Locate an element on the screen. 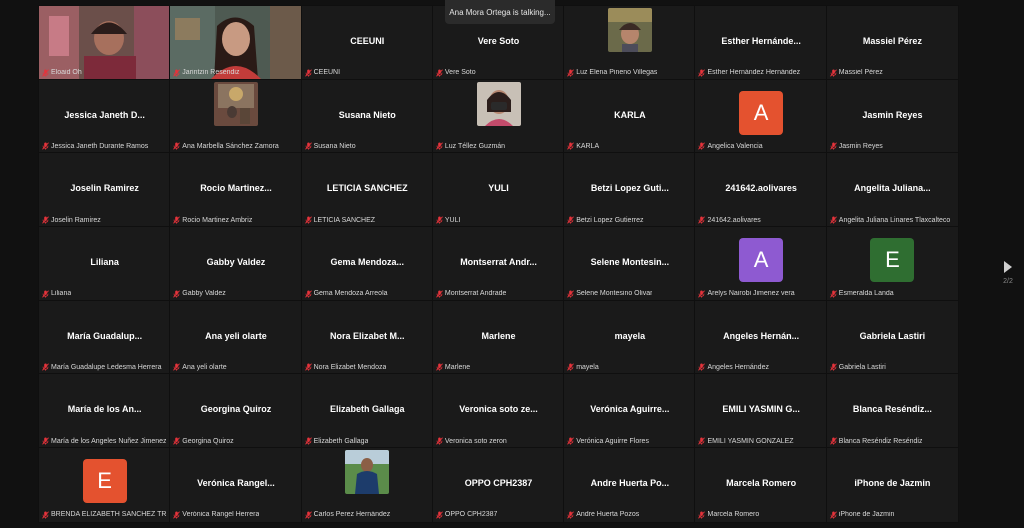  participant-tile: OPPO CPH2387 OPPO CPH2387 is located at coordinates (498, 485).